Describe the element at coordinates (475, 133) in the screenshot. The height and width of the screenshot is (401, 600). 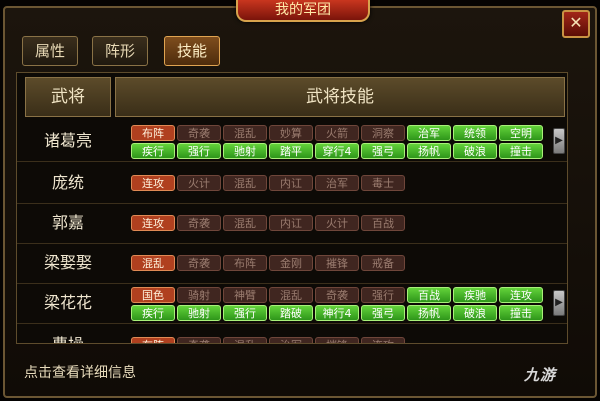
I see `skill-chip: 统领` at that location.